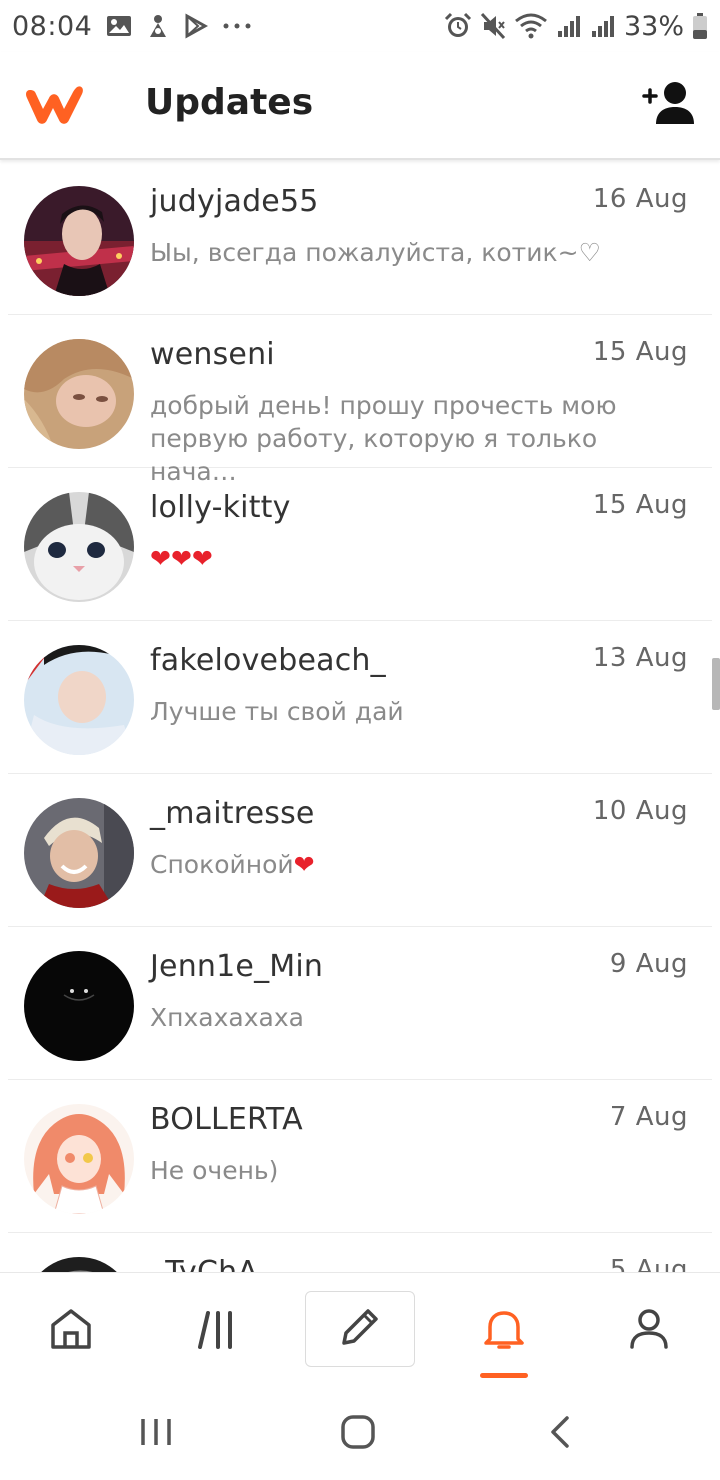  Describe the element at coordinates (360, 106) in the screenshot. I see `app-bar: Updates` at that location.